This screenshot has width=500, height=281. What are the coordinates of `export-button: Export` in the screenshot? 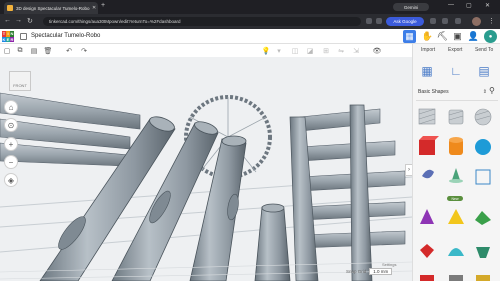 It's located at (455, 50).